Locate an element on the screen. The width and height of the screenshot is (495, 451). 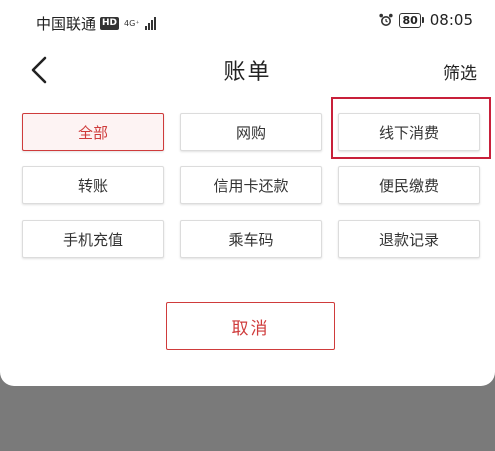
cancel-button: 取消 is located at coordinates (250, 326).